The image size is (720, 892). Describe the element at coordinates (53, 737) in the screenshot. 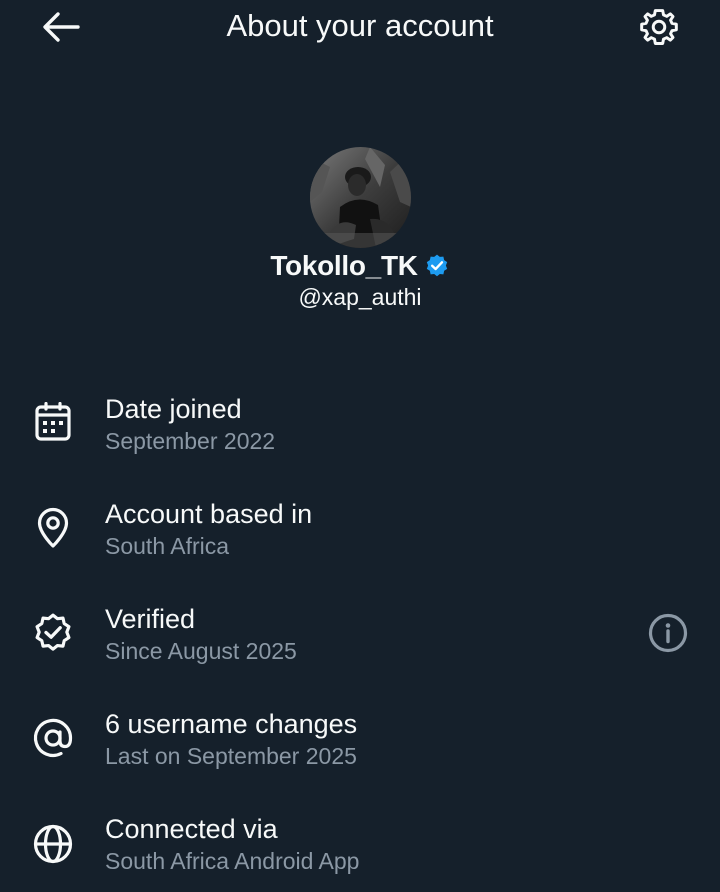

I see `at-sign-icon` at that location.